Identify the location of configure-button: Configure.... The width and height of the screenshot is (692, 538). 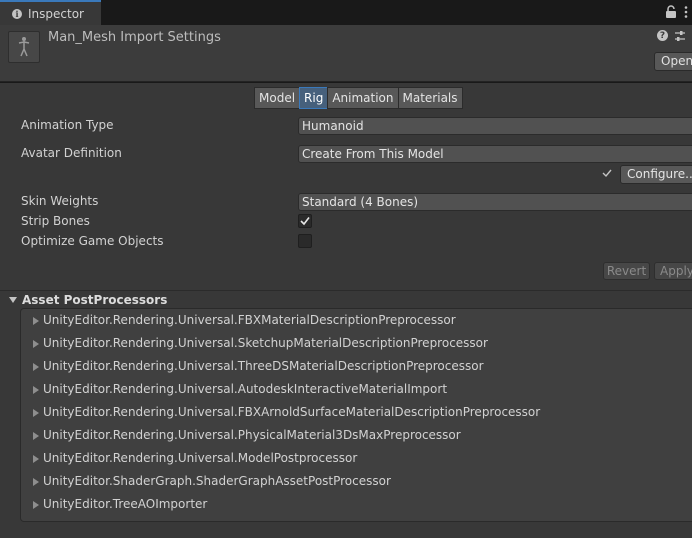
(656, 174).